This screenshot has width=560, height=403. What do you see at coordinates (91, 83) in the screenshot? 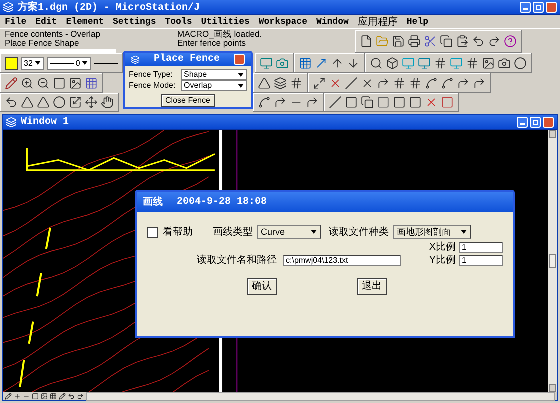
I see `grid-icon` at bounding box center [91, 83].